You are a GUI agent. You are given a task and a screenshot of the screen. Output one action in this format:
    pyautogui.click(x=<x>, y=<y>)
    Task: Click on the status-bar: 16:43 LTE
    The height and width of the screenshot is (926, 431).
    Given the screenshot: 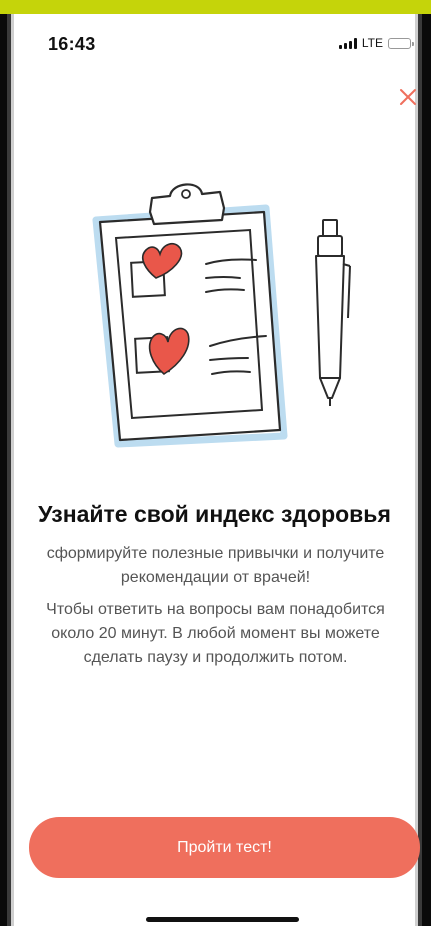 What is the action you would take?
    pyautogui.click(x=214, y=43)
    